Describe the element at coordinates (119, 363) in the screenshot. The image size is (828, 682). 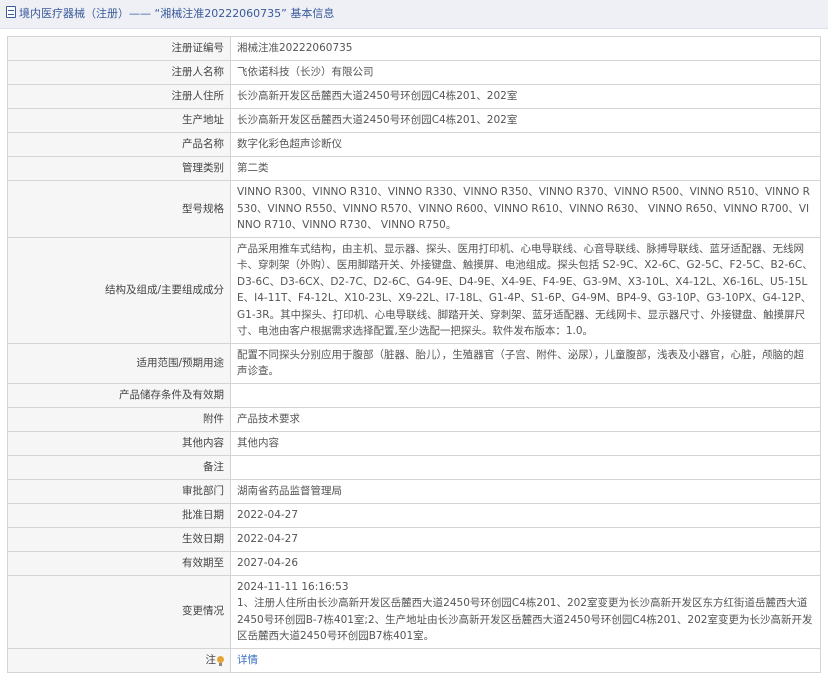
I see `row-label: 适用范围/预期用途` at that location.